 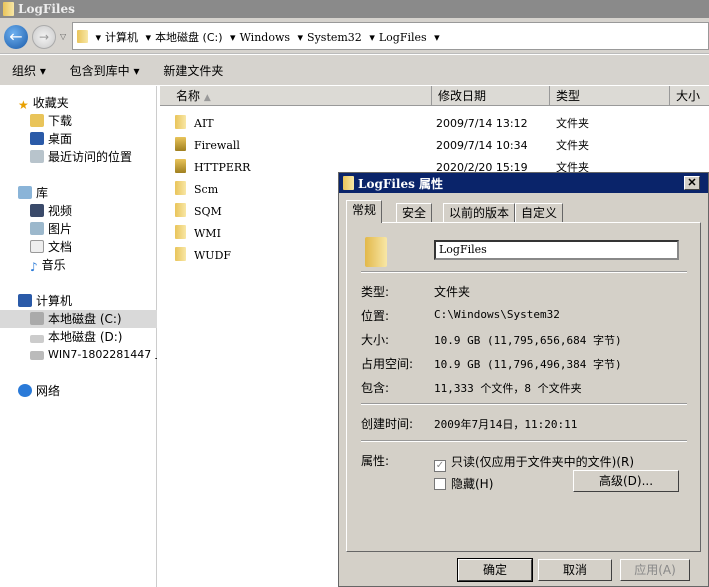 I want to click on back-button: ←, so click(x=16, y=37).